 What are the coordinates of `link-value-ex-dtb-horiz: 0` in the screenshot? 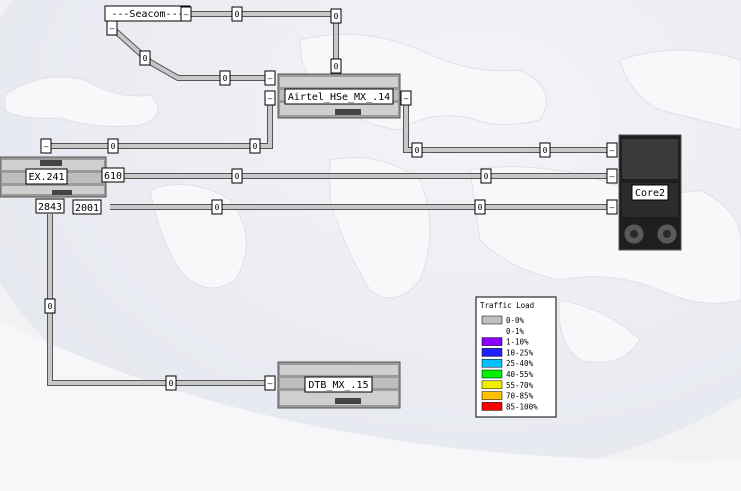 It's located at (171, 383).